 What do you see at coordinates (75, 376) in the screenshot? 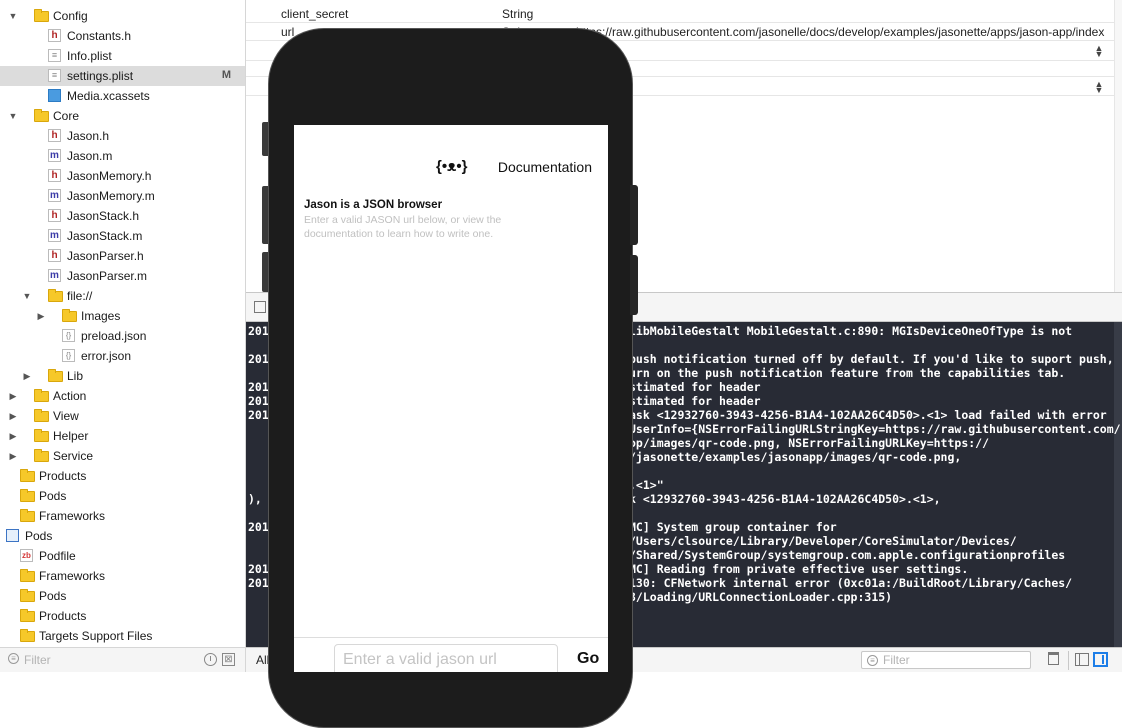
I see `navigator-row-label: Lib` at bounding box center [75, 376].